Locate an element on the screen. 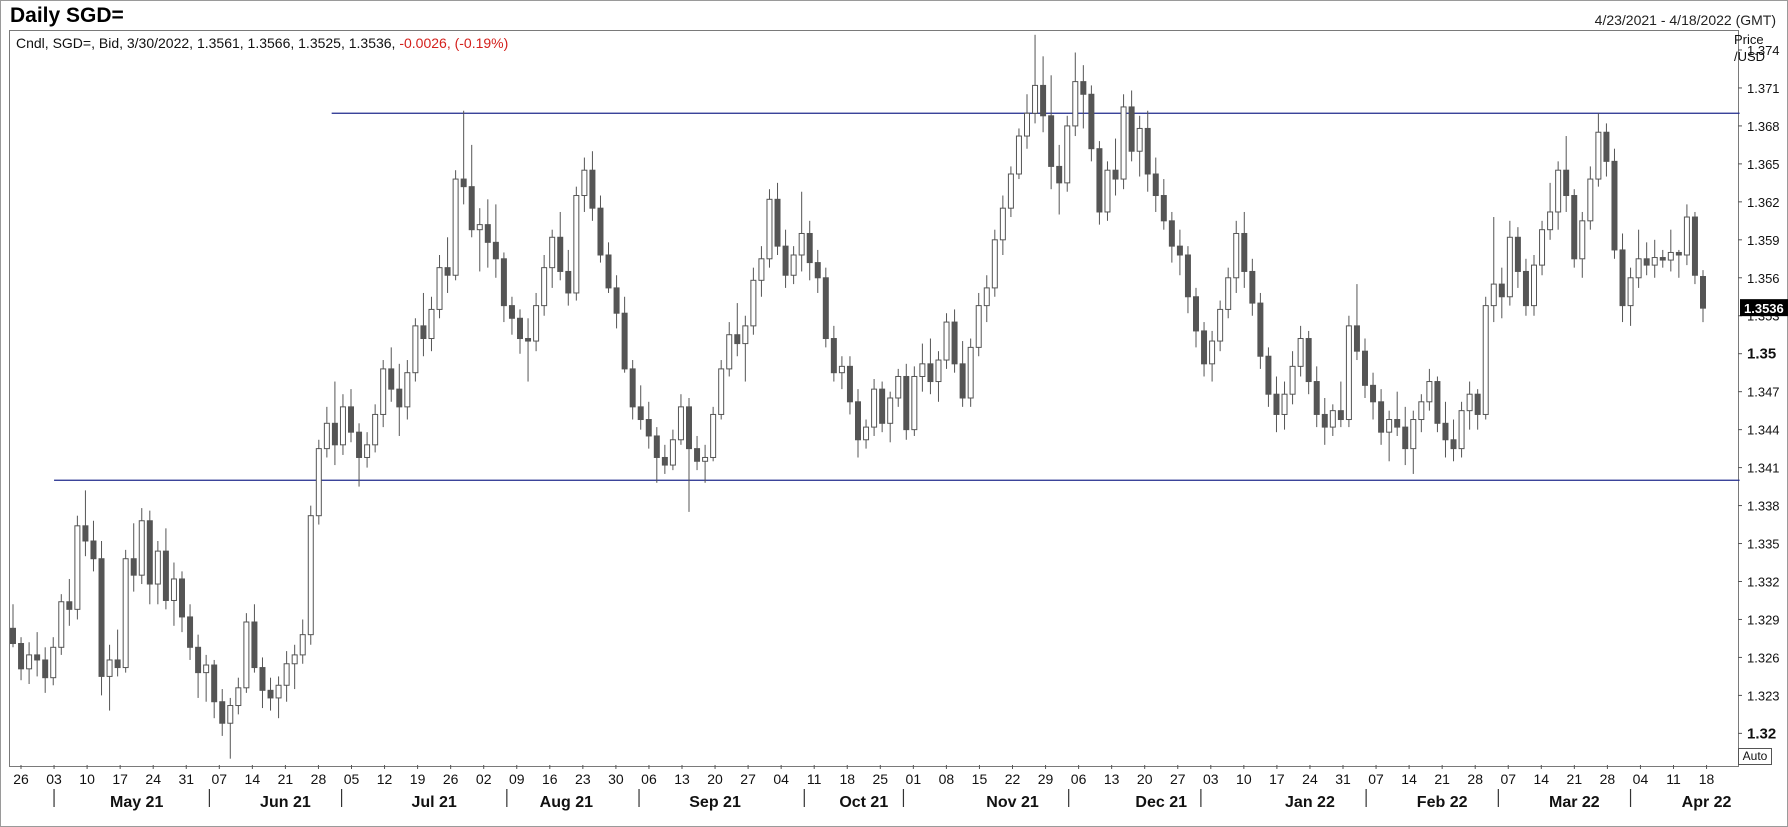  x-day-label: 19 is located at coordinates (418, 779).